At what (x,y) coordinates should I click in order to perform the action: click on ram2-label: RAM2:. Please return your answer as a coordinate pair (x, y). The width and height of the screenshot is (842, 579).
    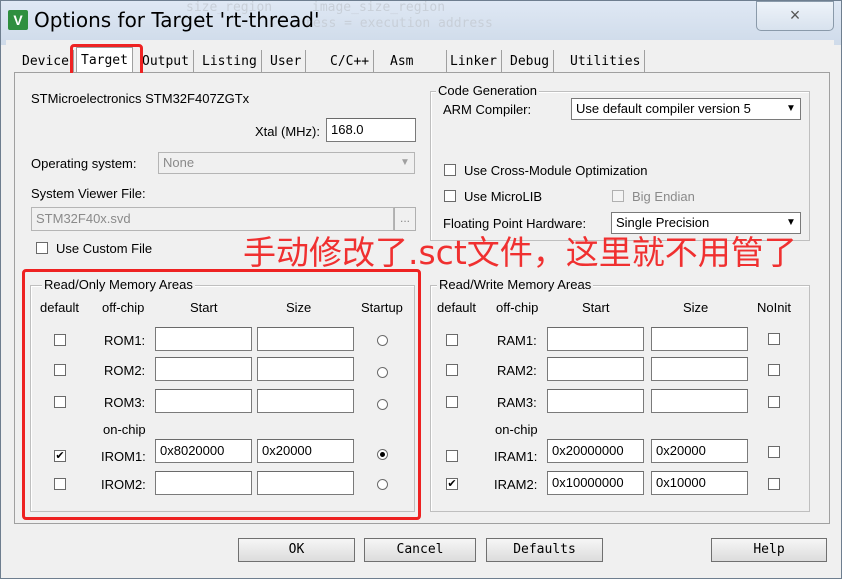
    Looking at the image, I should click on (517, 370).